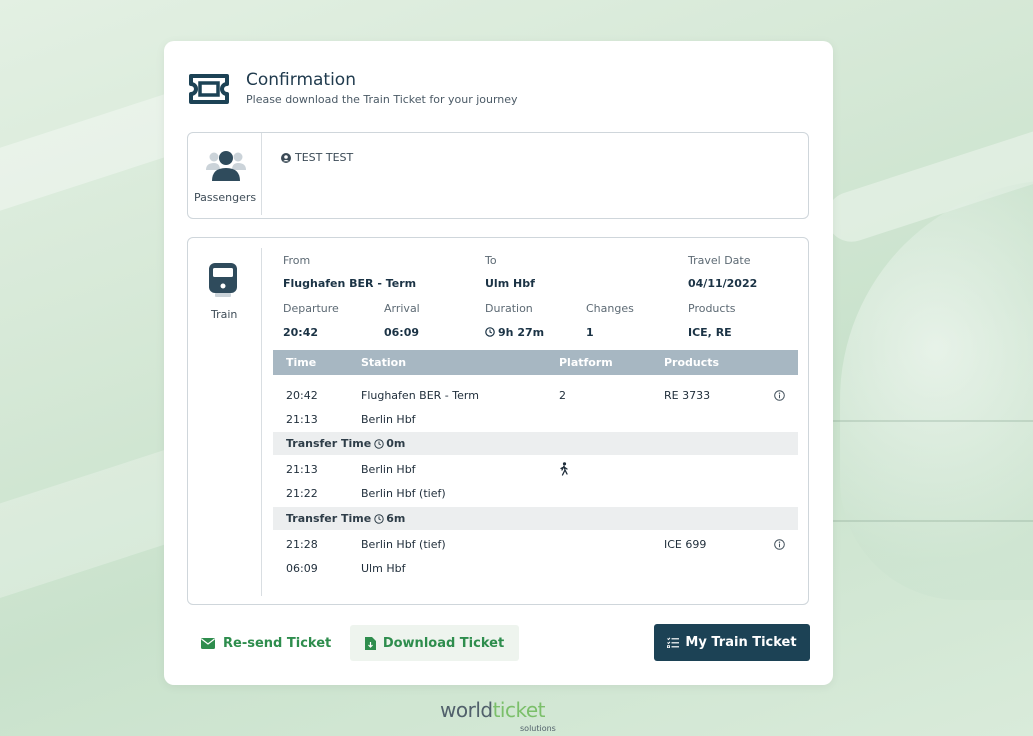 The width and height of the screenshot is (1033, 736). I want to click on download-ticket-button: Download Ticket, so click(434, 643).